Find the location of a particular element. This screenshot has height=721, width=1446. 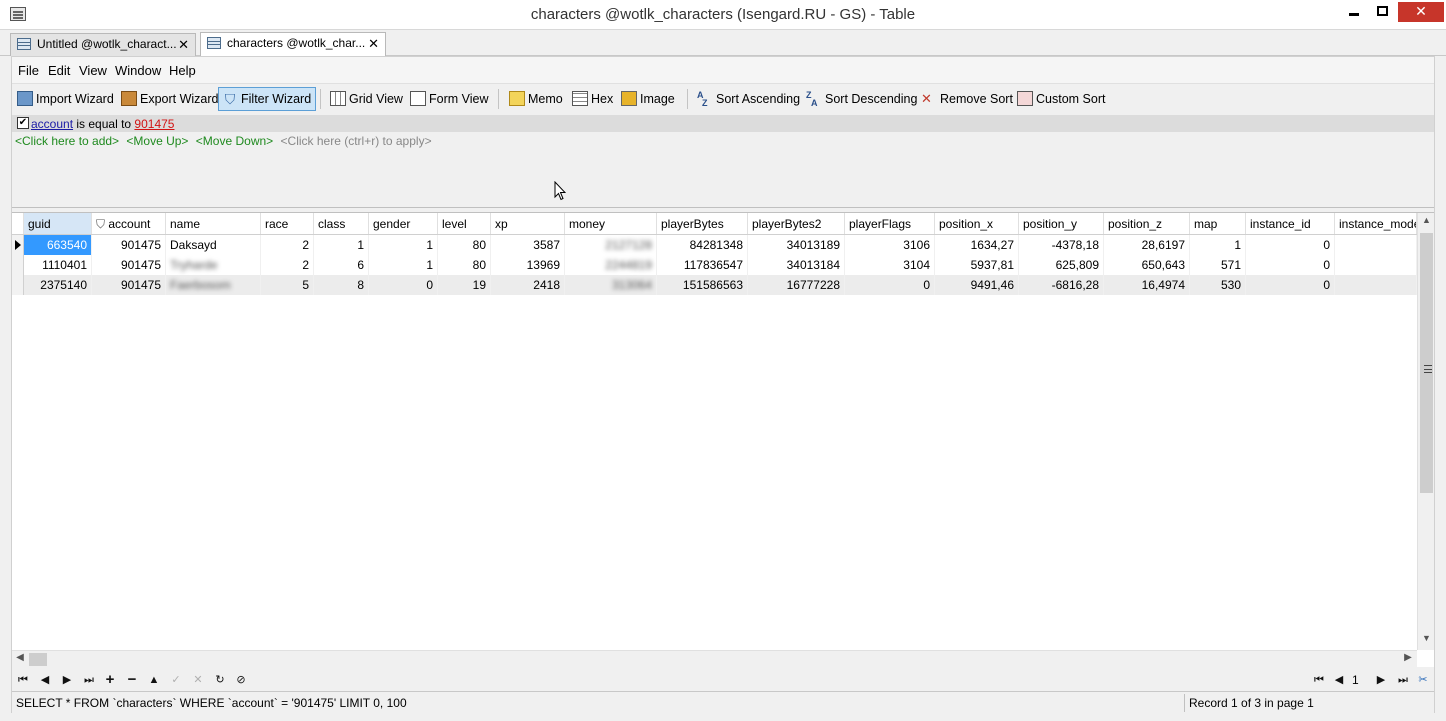

column-header-account: ⛉ account is located at coordinates (129, 223).